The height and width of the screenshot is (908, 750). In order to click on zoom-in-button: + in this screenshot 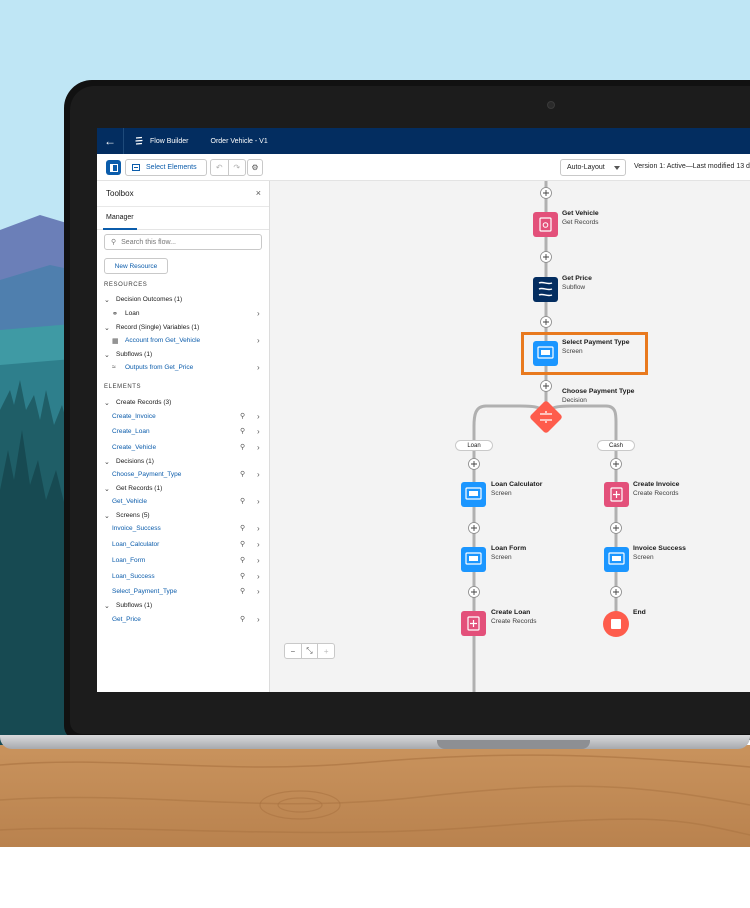, I will do `click(325, 651)`.